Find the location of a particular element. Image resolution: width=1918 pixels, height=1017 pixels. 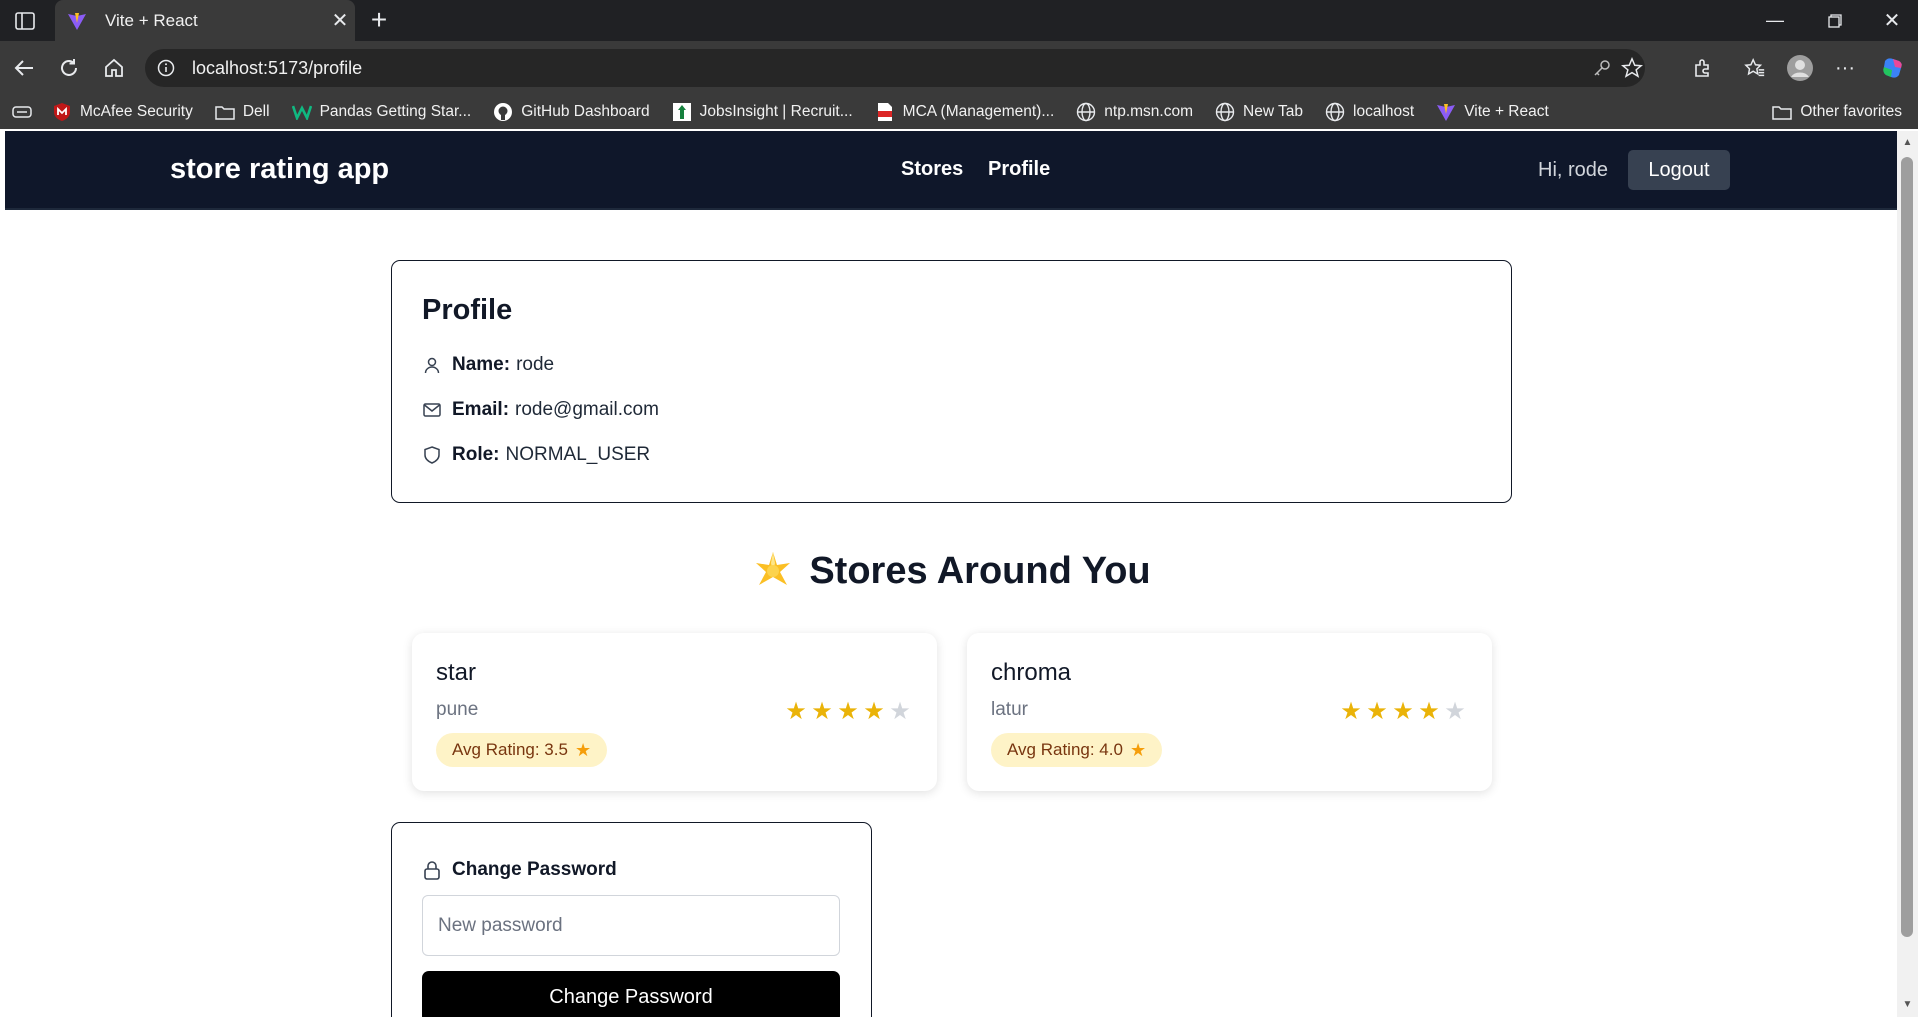

bookmark-newtab: New Tab is located at coordinates (1259, 112).